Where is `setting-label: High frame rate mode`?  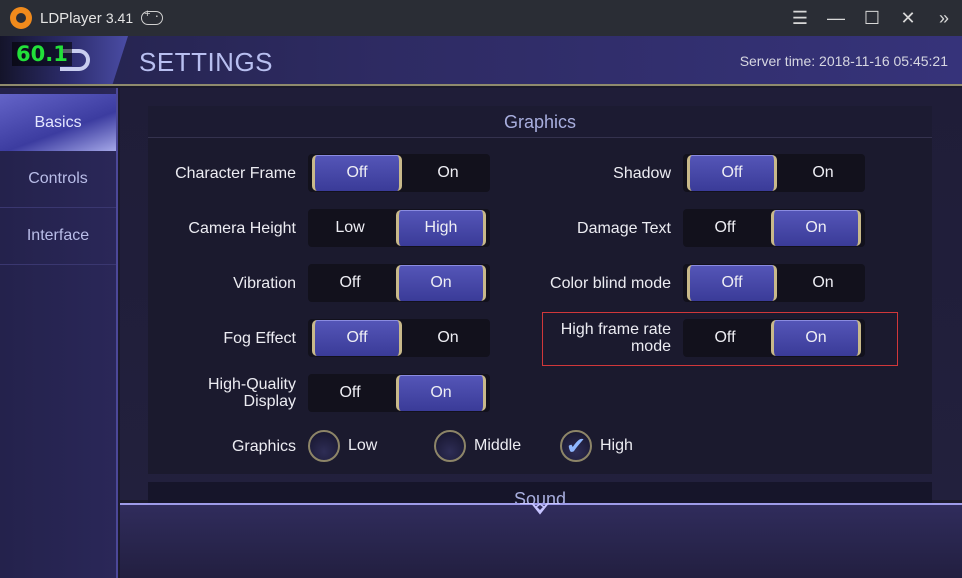
setting-label: High frame rate mode is located at coordinates (615, 338).